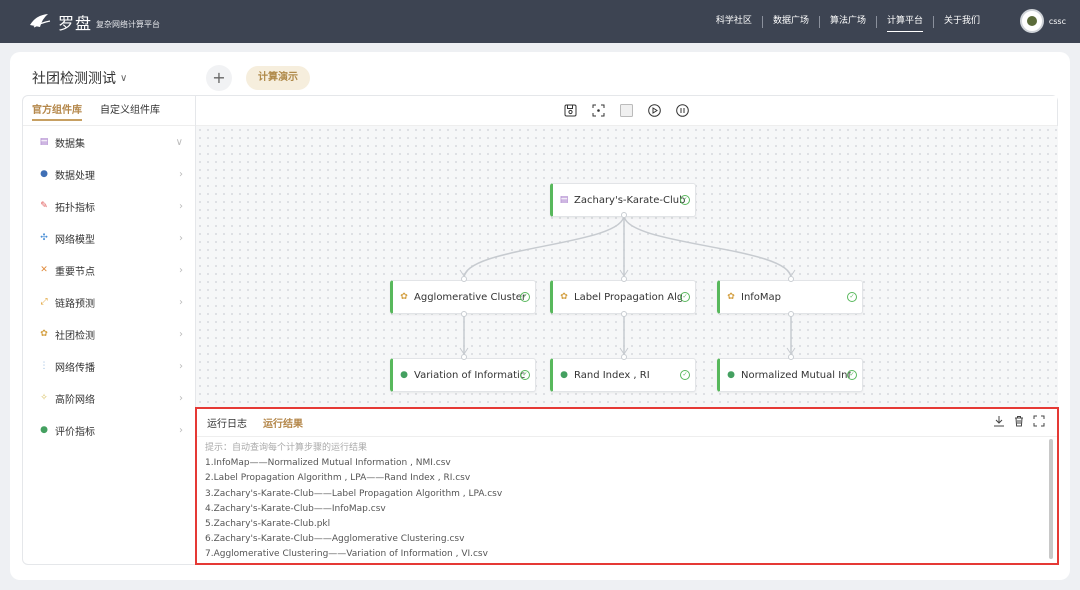 The width and height of the screenshot is (1080, 590). I want to click on library-tabs: 官方组件库 自定义组件库, so click(109, 111).